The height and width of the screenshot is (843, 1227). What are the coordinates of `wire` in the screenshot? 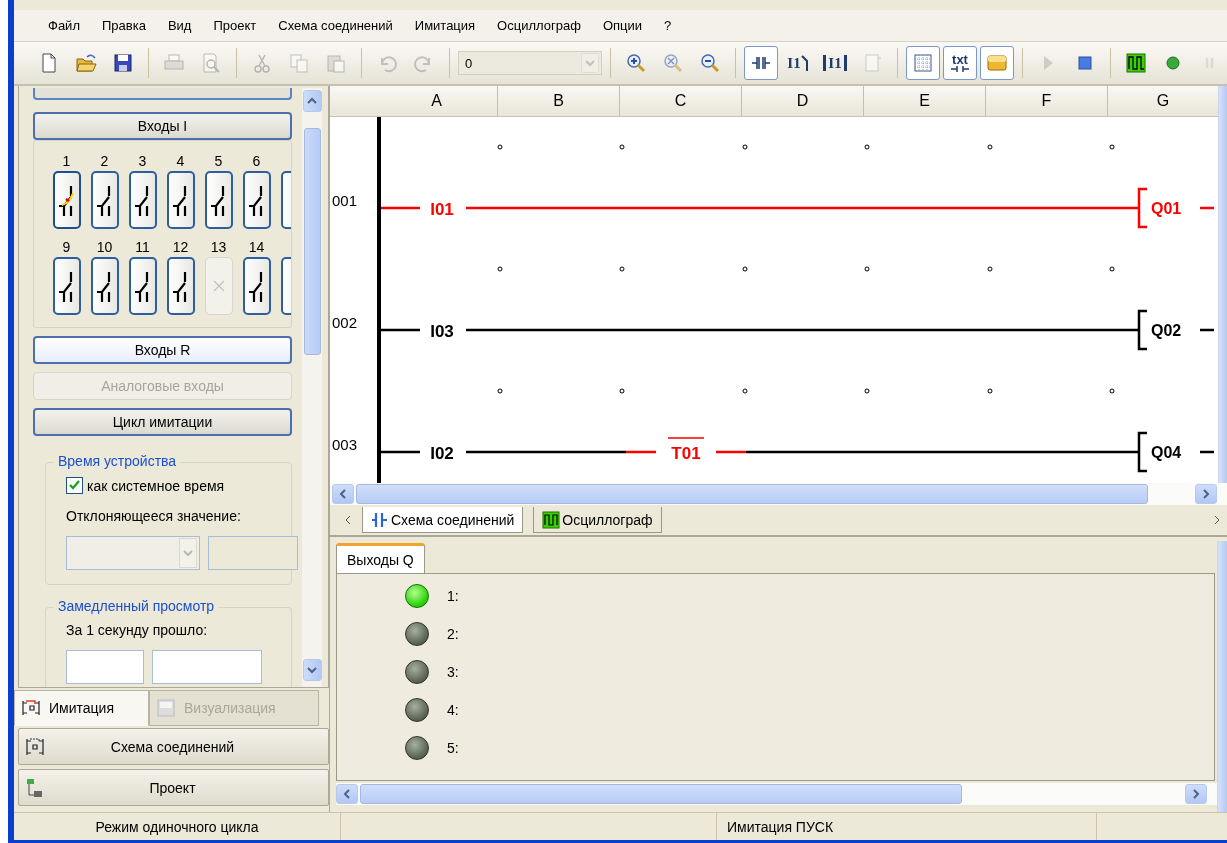 It's located at (1207, 452).